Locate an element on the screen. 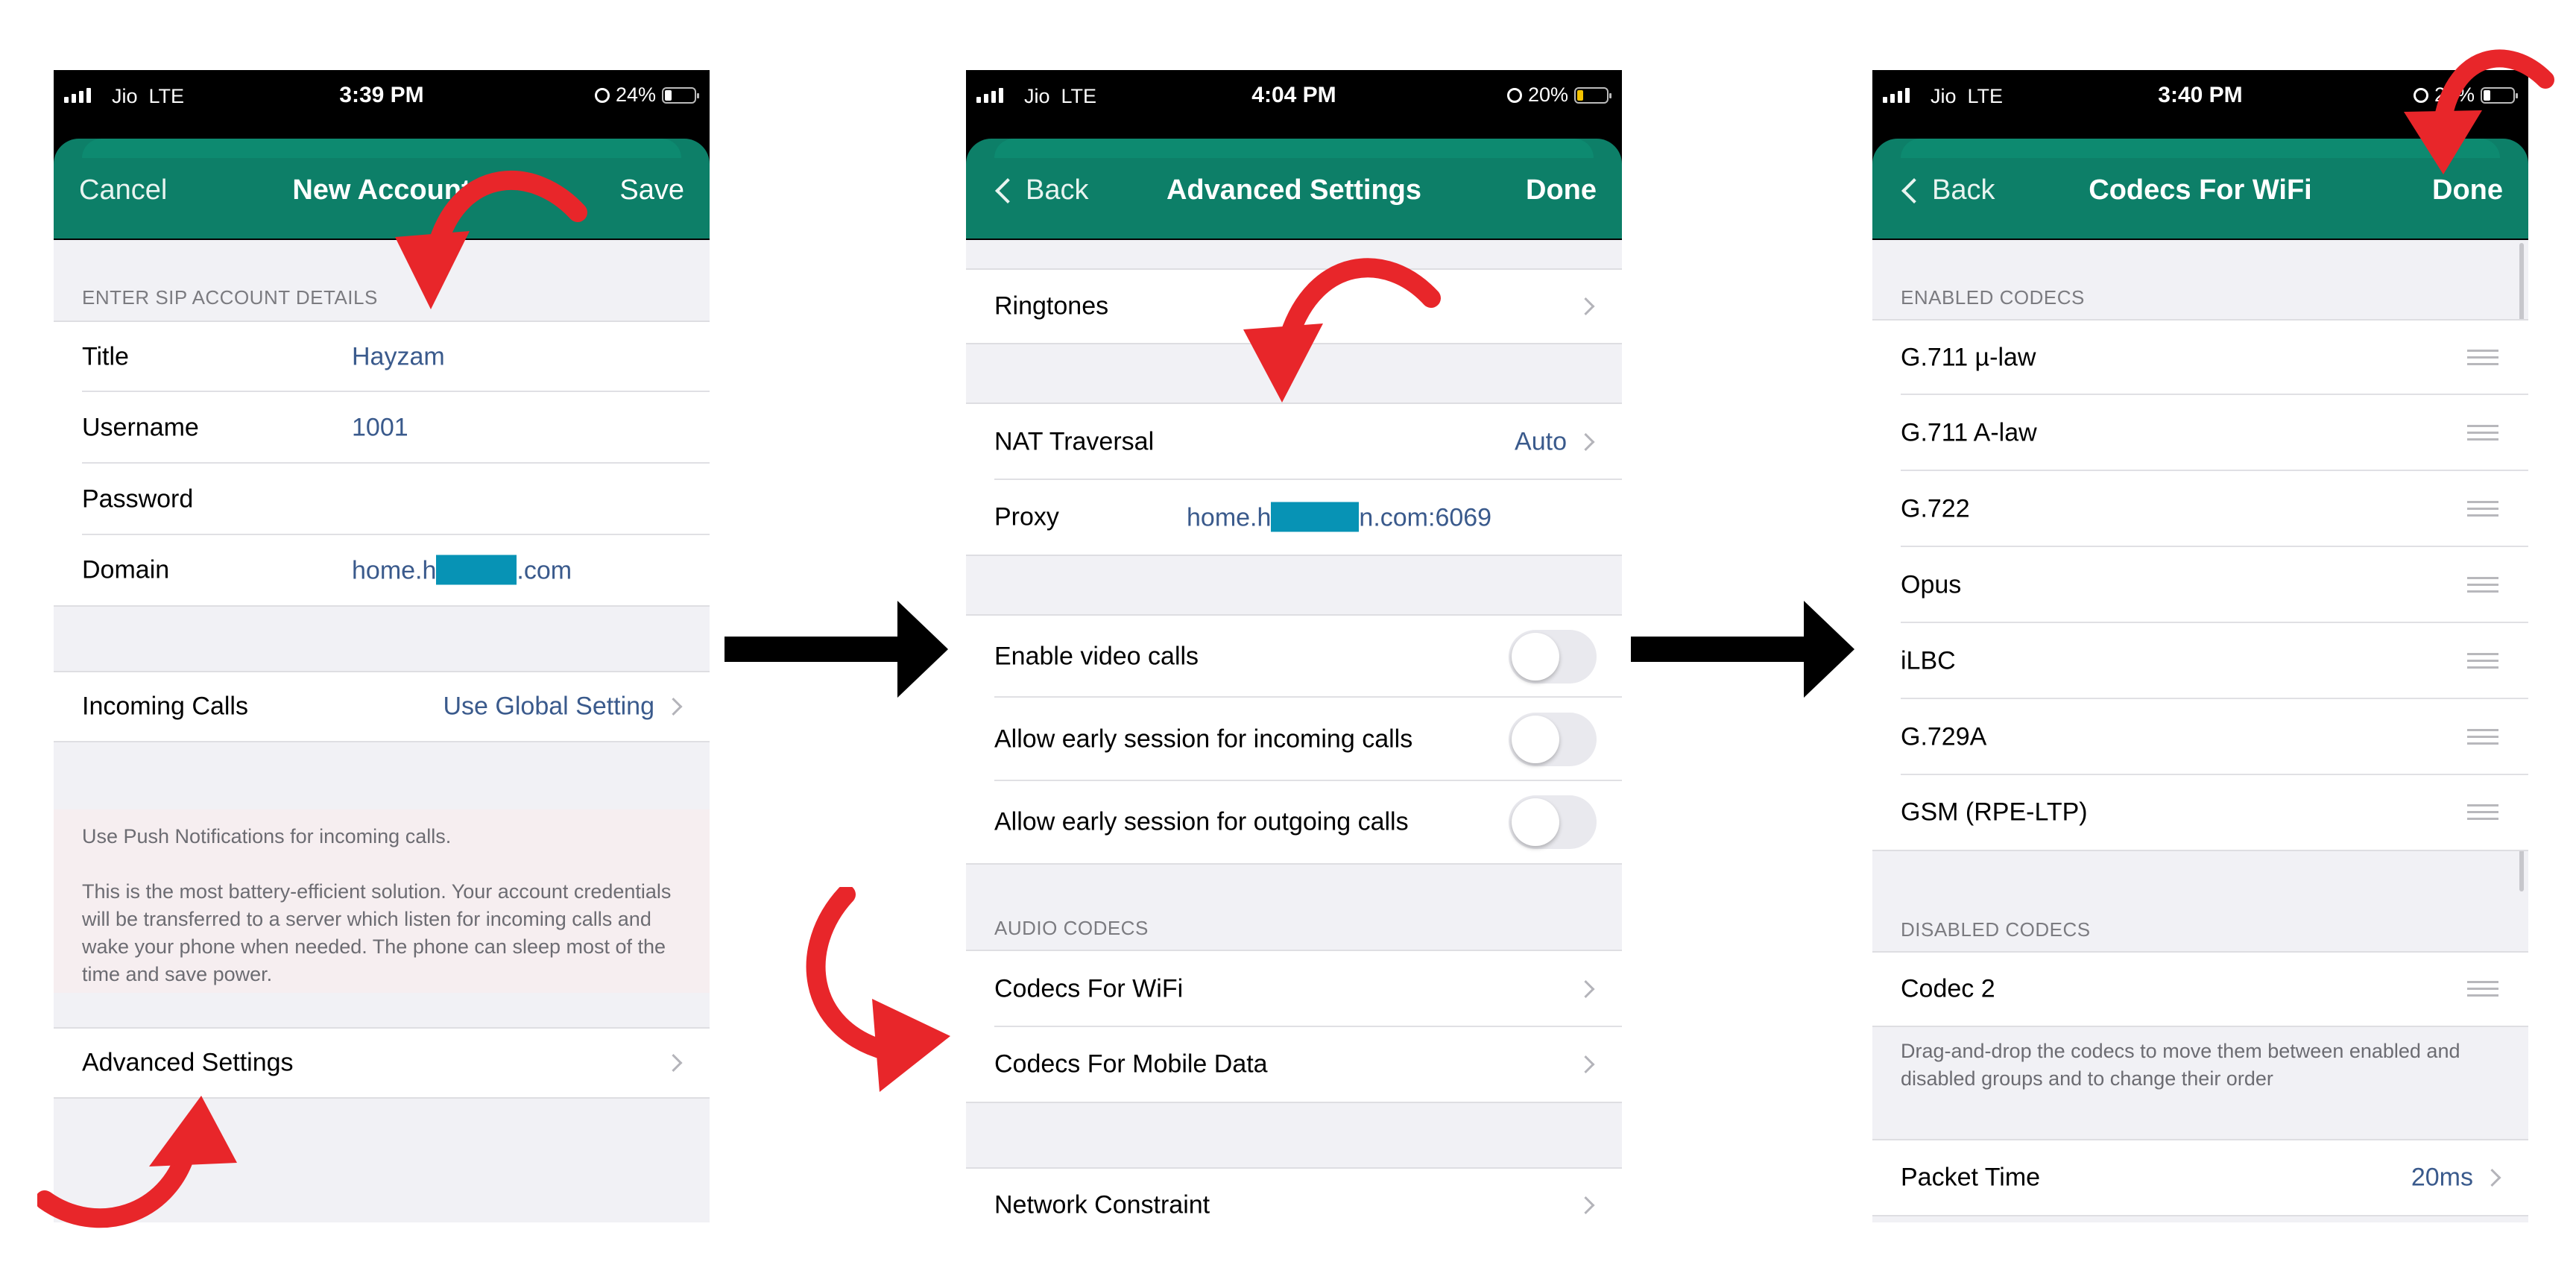 The image size is (2576, 1288). status-bar: Jio LTE 3:39 PM 24% is located at coordinates (382, 95).